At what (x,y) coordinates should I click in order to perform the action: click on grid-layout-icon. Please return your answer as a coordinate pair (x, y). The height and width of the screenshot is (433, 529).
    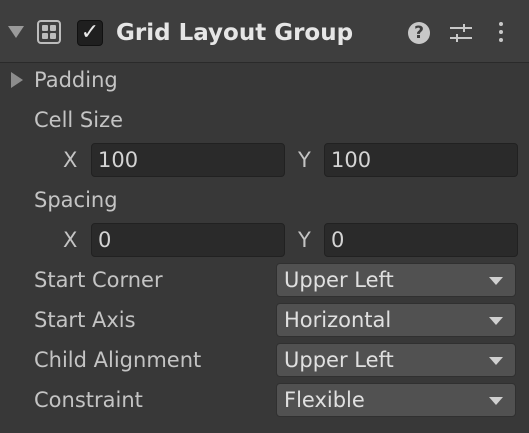
    Looking at the image, I should click on (49, 32).